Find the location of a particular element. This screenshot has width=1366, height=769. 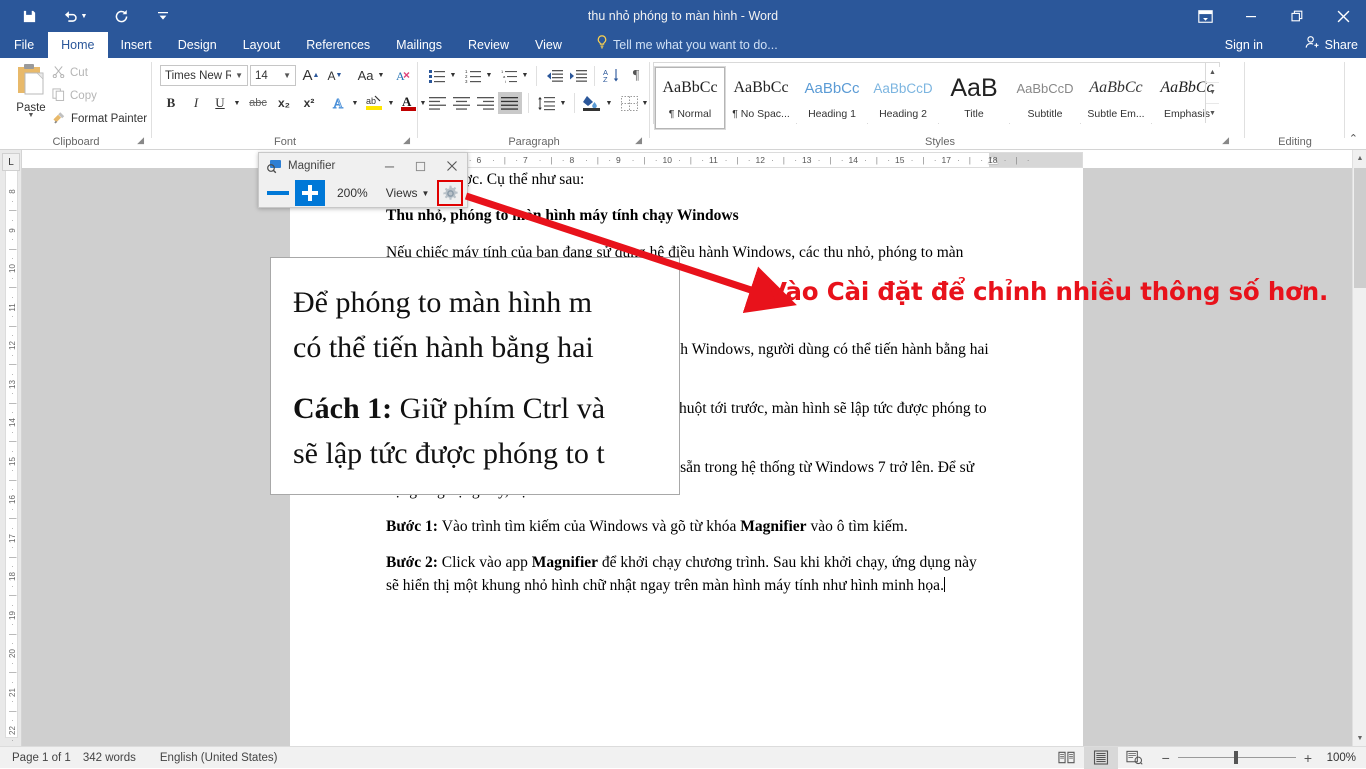

style-subtitle: AaBbCcD Subtitle is located at coordinates (1045, 98).